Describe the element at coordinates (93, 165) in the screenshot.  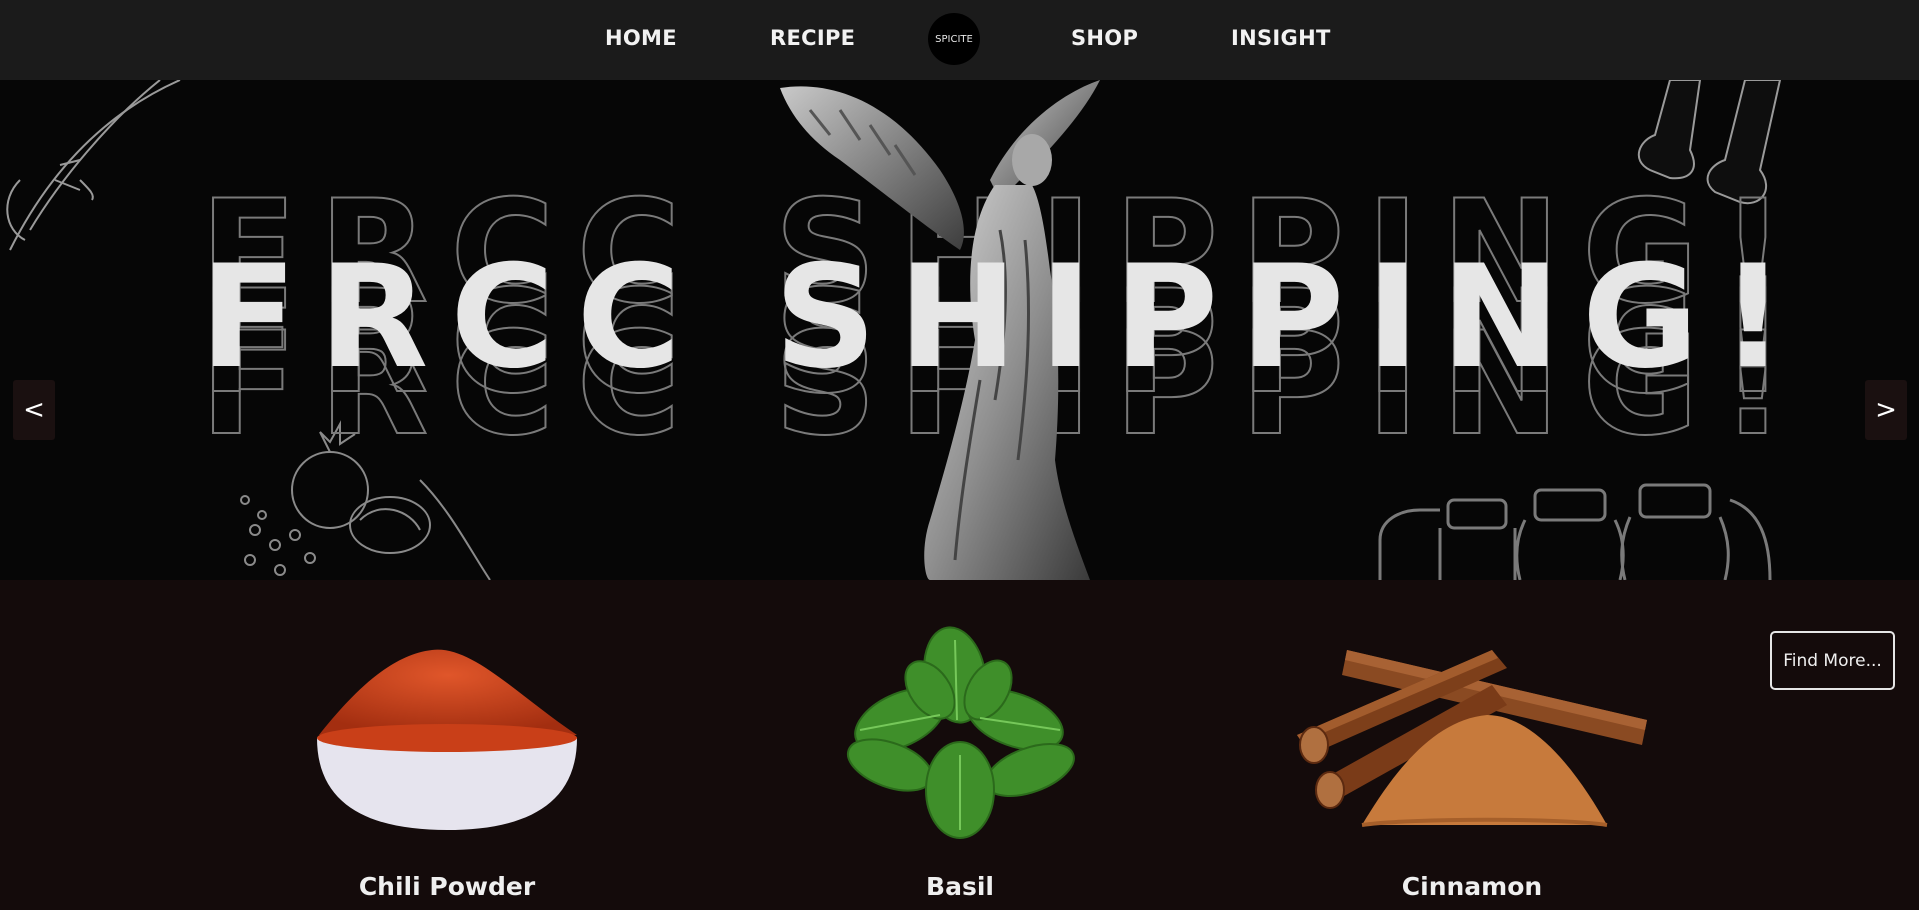
I see `pepper-sketch-icon` at that location.